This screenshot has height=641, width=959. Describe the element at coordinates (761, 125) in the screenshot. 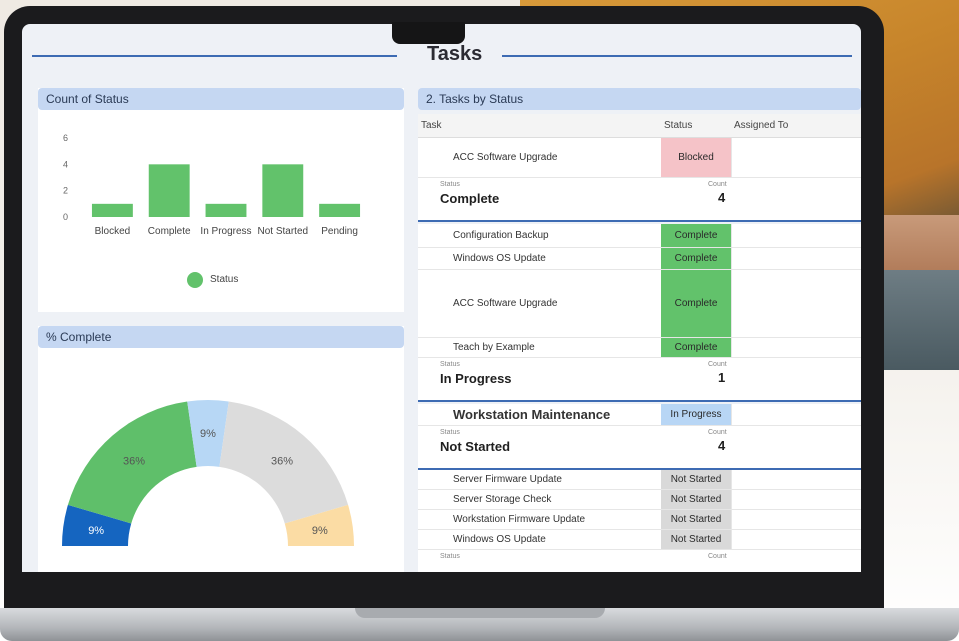

I see `column-assigned-to: Assigned To` at that location.